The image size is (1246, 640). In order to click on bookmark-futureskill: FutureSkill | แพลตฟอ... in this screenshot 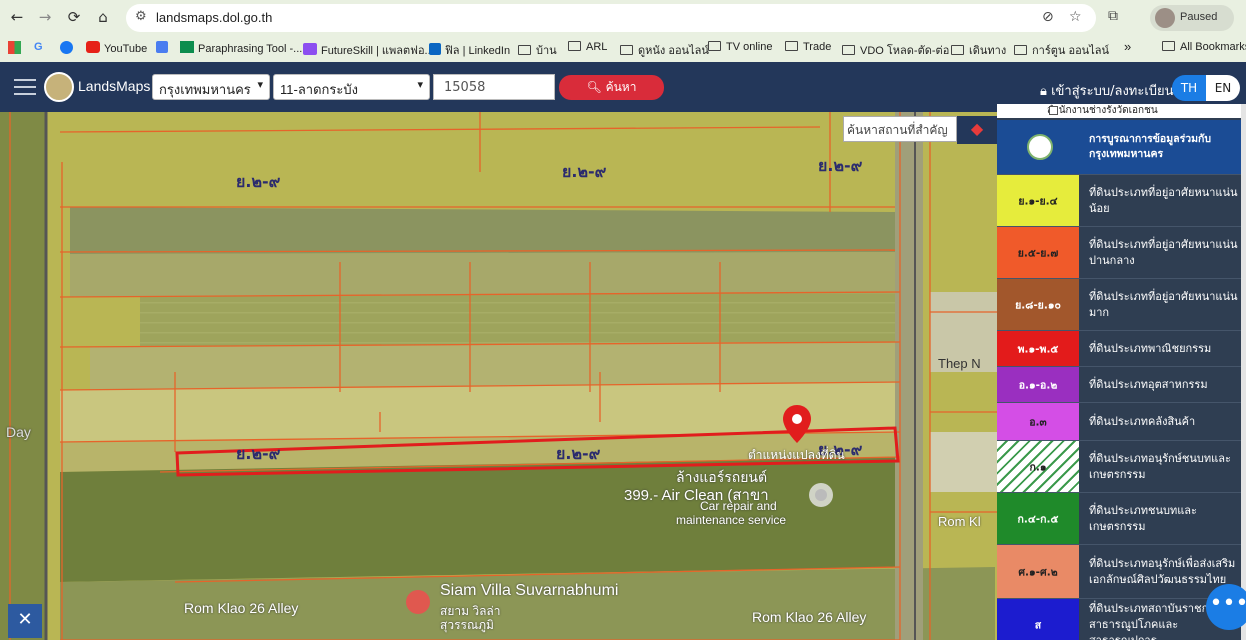, I will do `click(368, 50)`.